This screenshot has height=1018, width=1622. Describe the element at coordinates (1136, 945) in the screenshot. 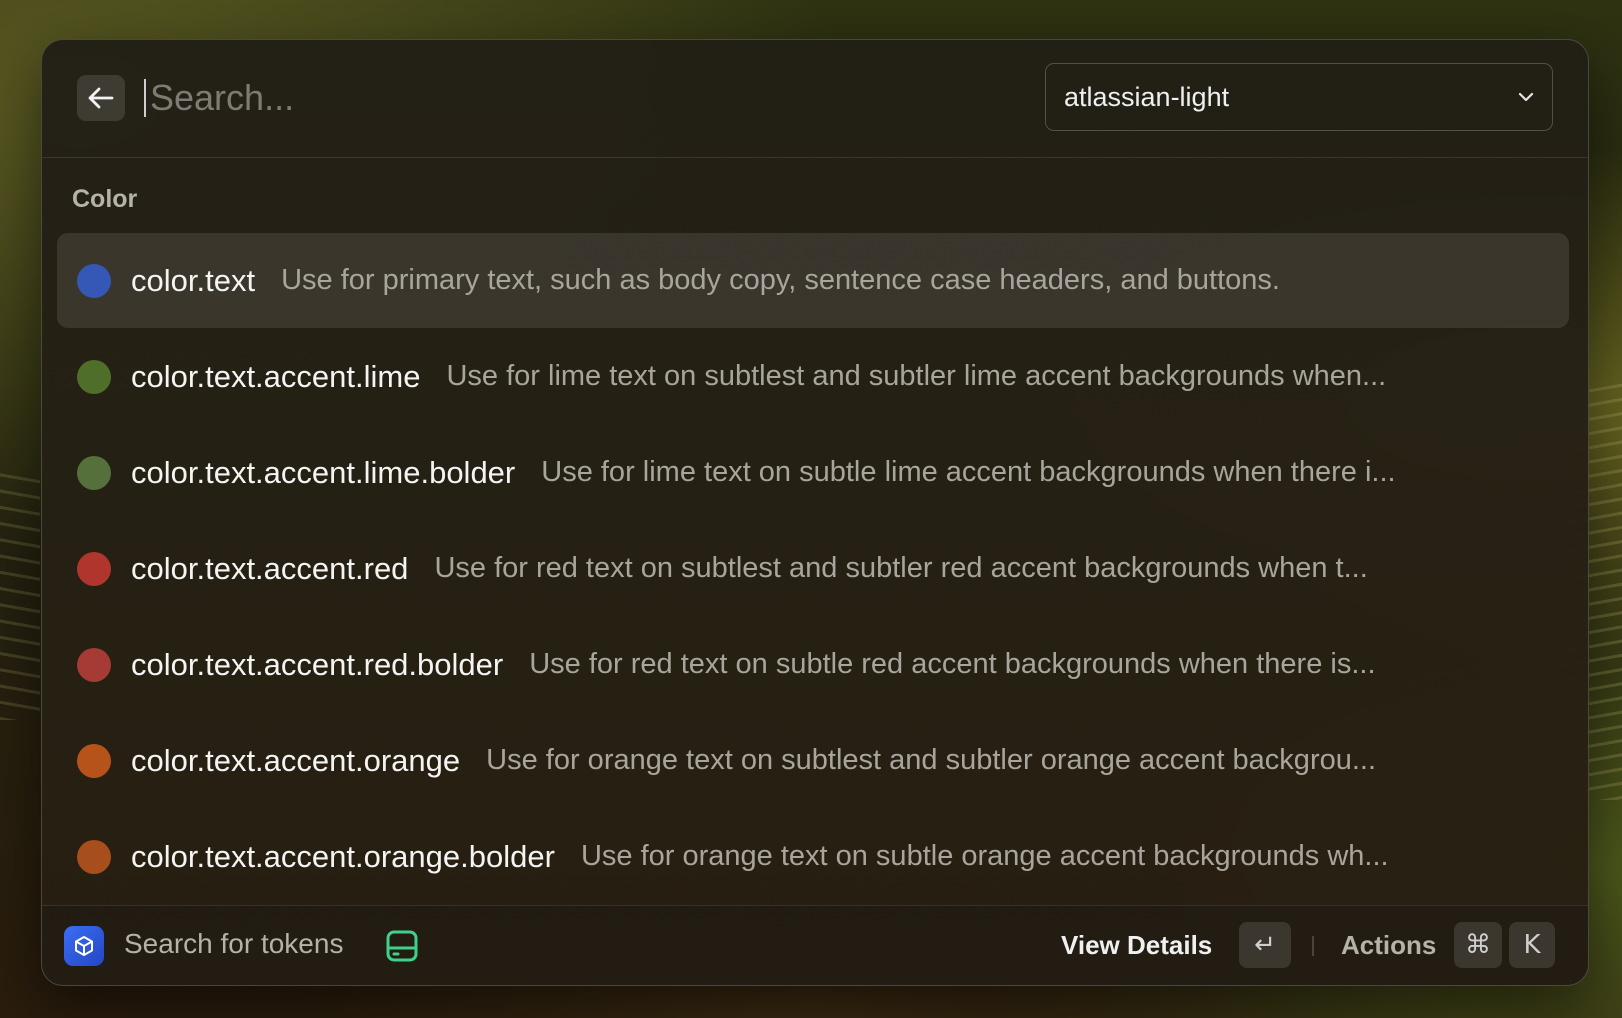

I see `view-details-button: View Details` at that location.